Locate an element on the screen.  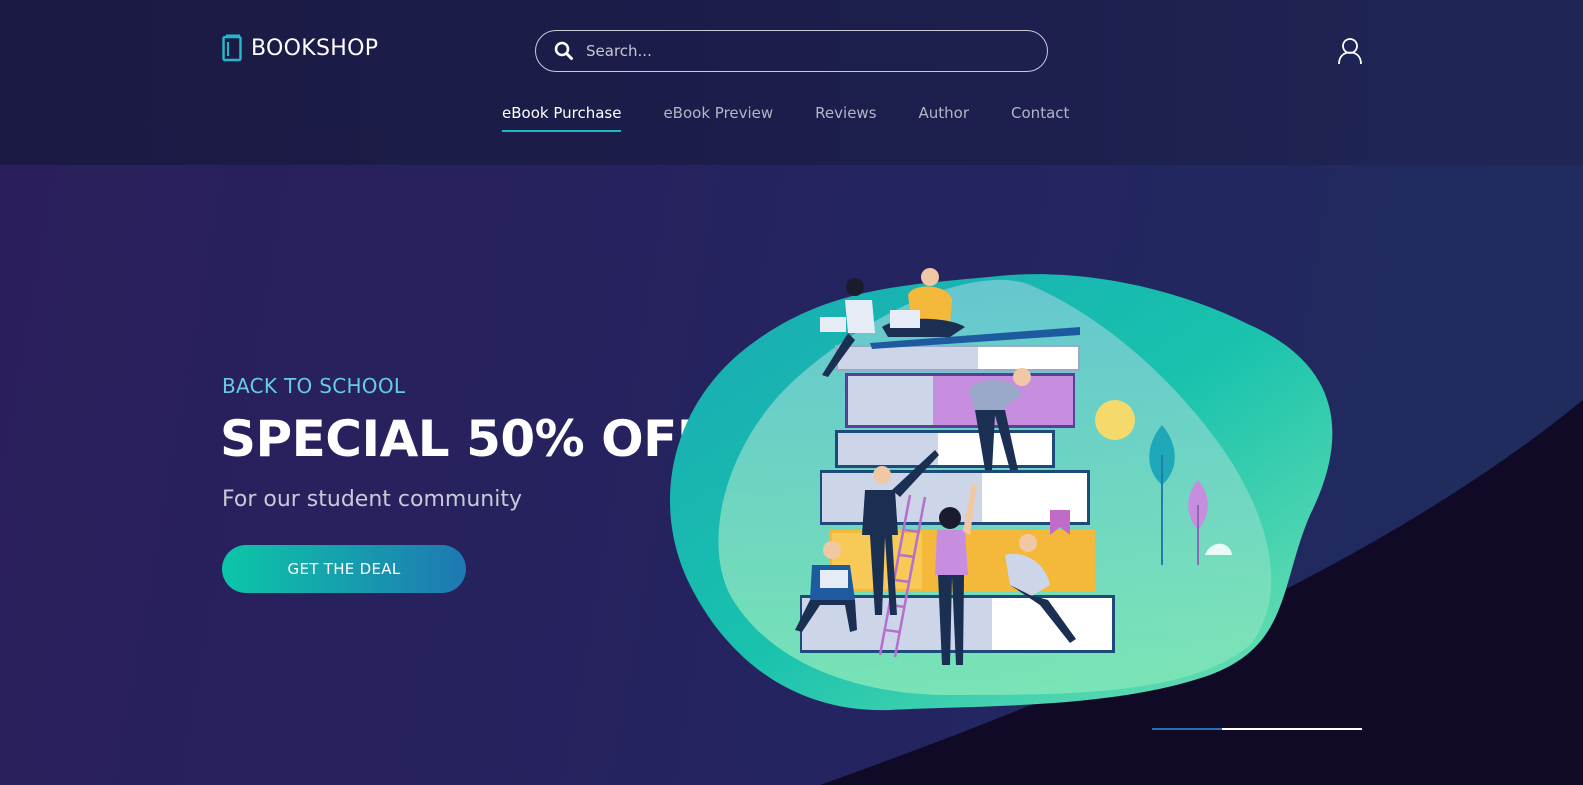
user-icon is located at coordinates (1350, 51).